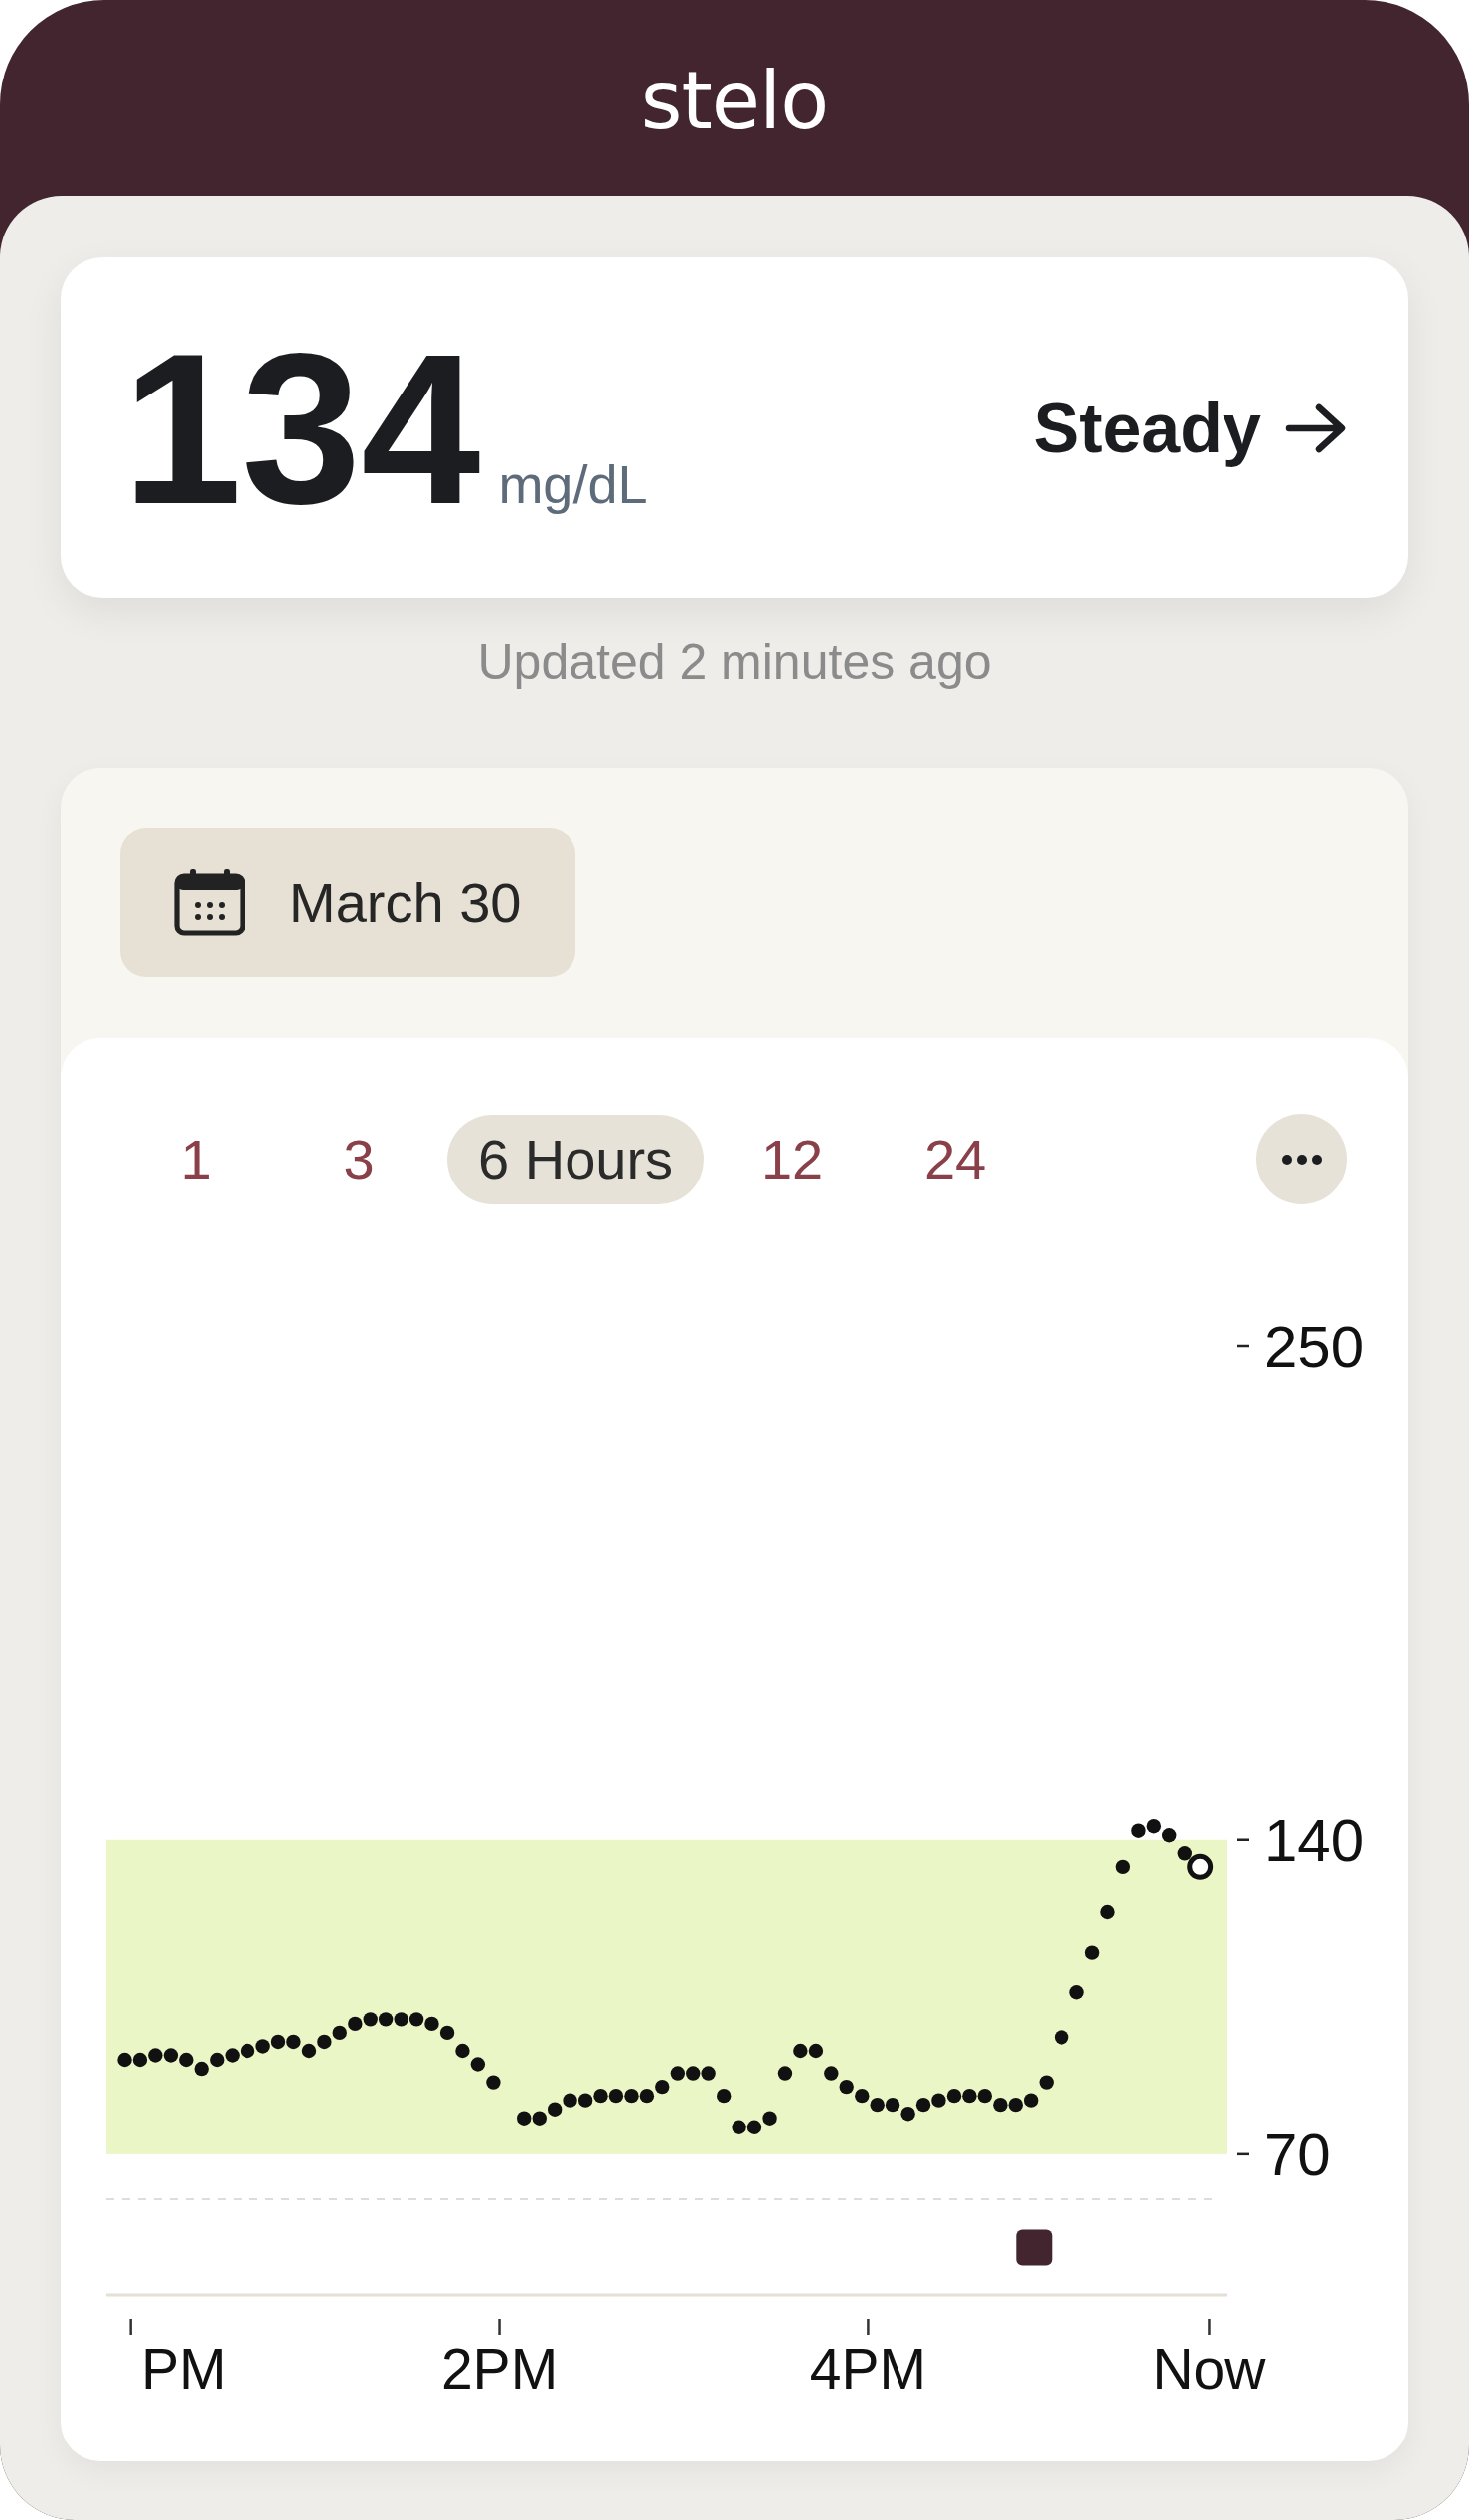 Image resolution: width=1469 pixels, height=2520 pixels. I want to click on y-axis-label: 250, so click(1315, 1347).